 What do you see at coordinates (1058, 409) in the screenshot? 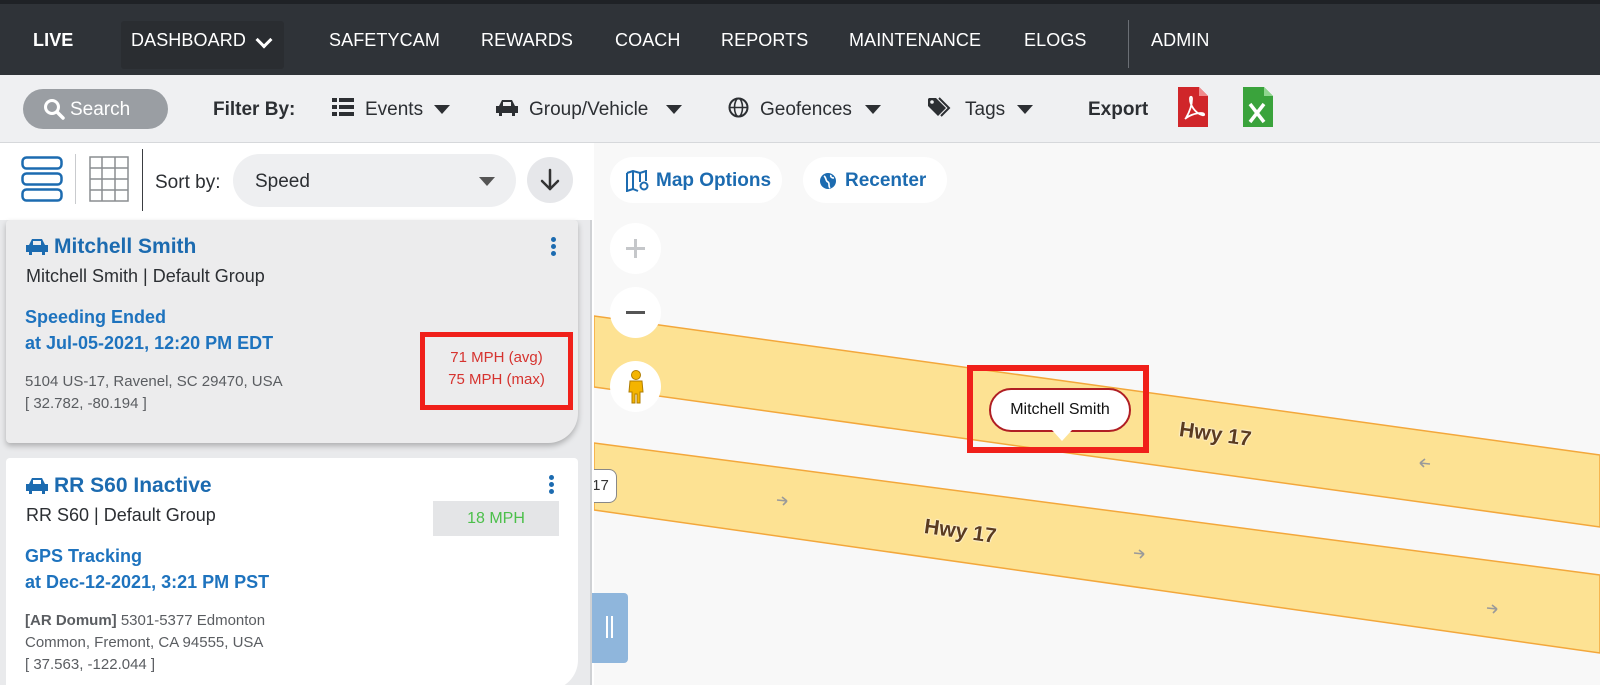
I see `vehicle-highlight-box` at bounding box center [1058, 409].